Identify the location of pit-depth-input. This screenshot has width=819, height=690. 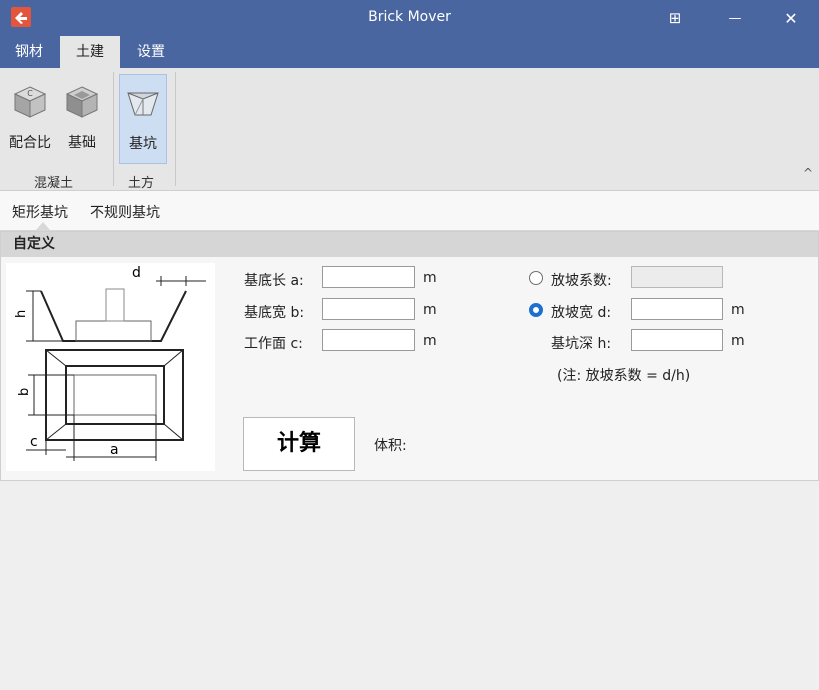
(677, 340).